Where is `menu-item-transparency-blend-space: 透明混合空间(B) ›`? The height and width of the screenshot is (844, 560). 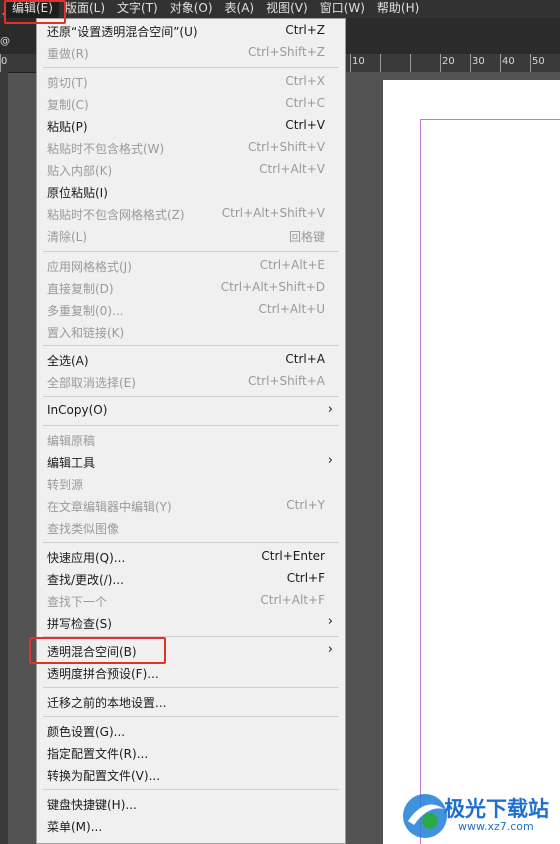
menu-item-transparency-blend-space: 透明混合空间(B) › is located at coordinates (191, 651).